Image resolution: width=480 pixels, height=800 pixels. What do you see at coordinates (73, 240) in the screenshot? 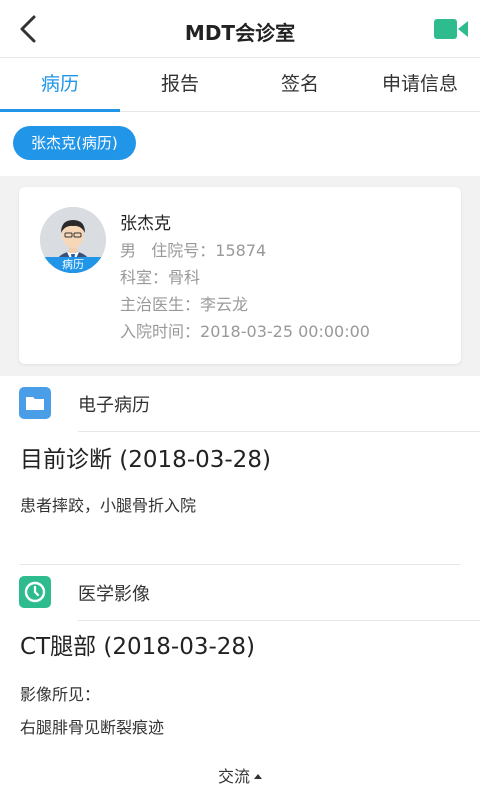
I see `avatar: 病历` at bounding box center [73, 240].